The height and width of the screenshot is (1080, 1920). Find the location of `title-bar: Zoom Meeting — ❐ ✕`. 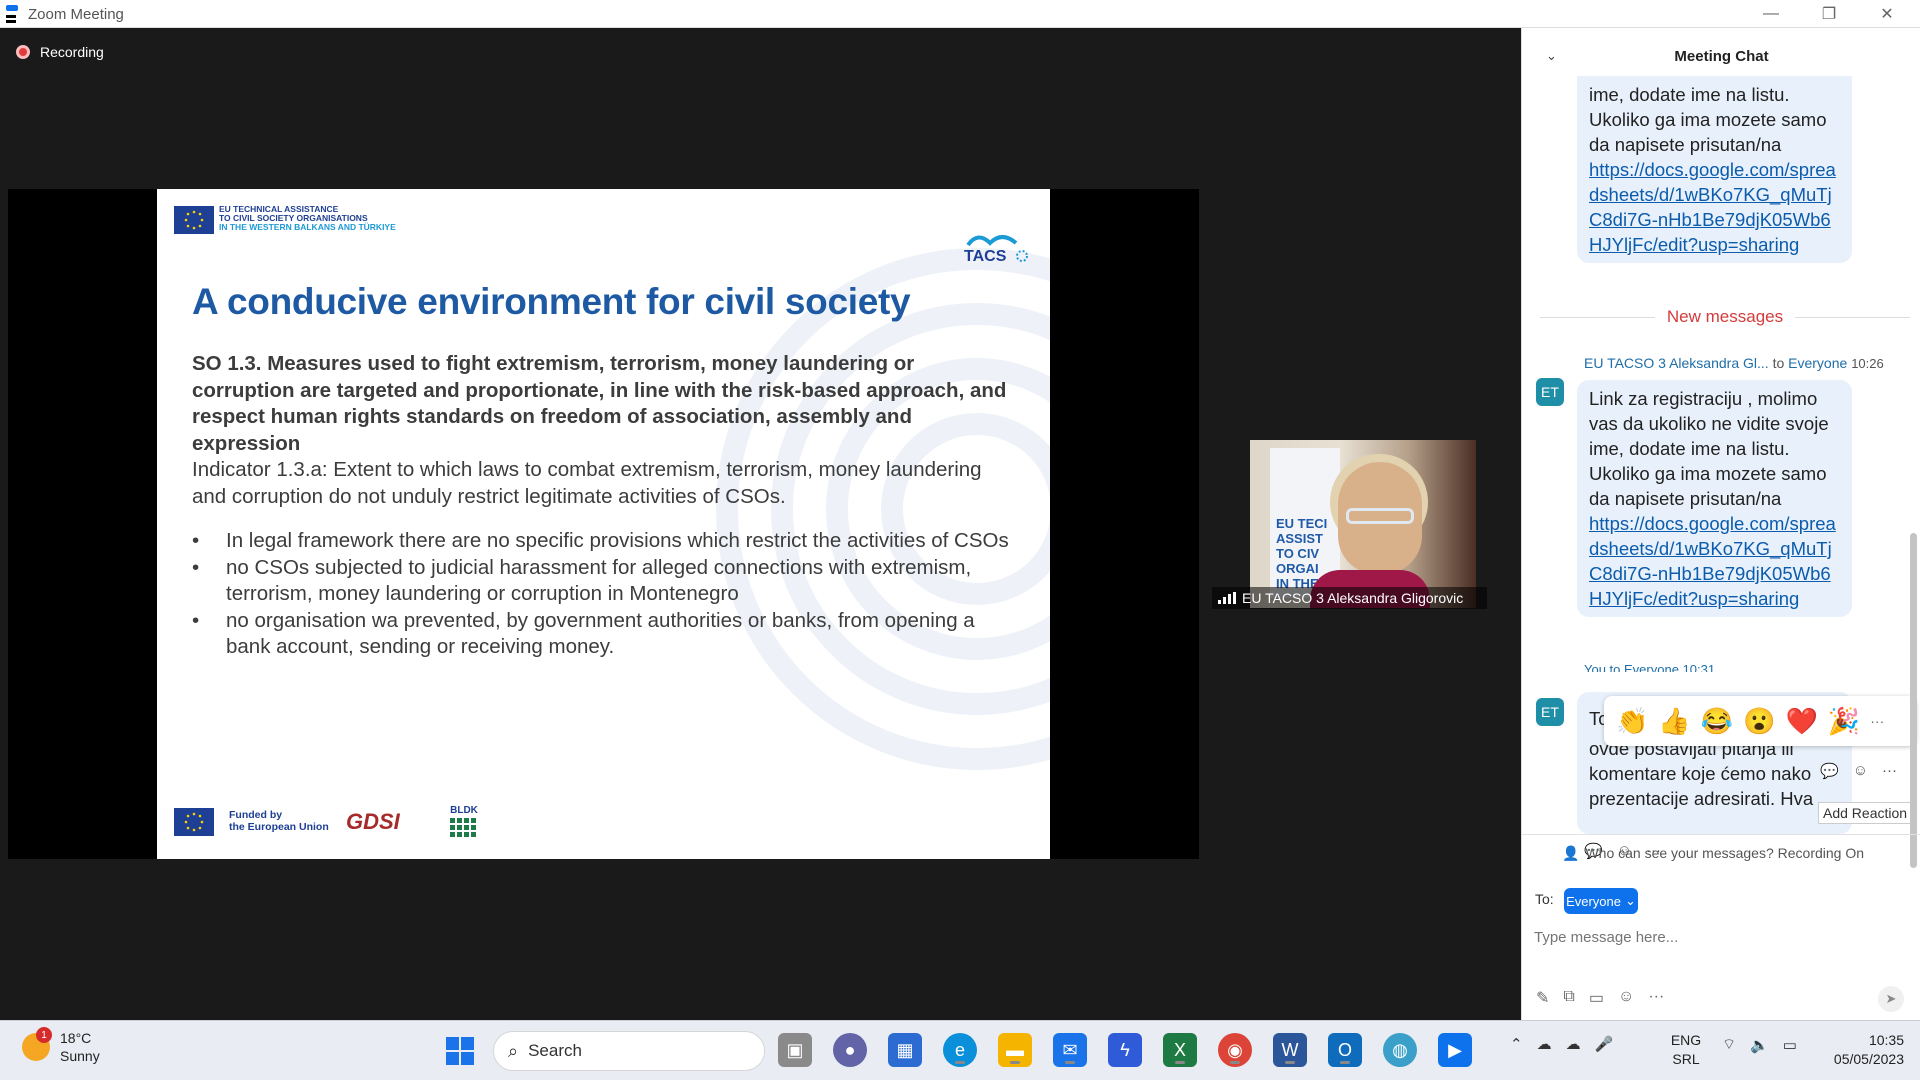

title-bar: Zoom Meeting — ❐ ✕ is located at coordinates (960, 14).